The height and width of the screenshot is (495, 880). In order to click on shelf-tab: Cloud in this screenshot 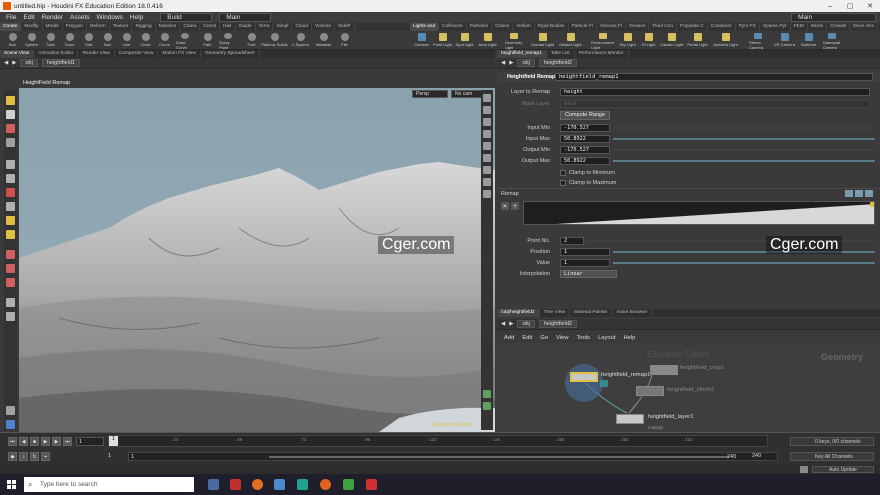, I will do `click(302, 27)`.